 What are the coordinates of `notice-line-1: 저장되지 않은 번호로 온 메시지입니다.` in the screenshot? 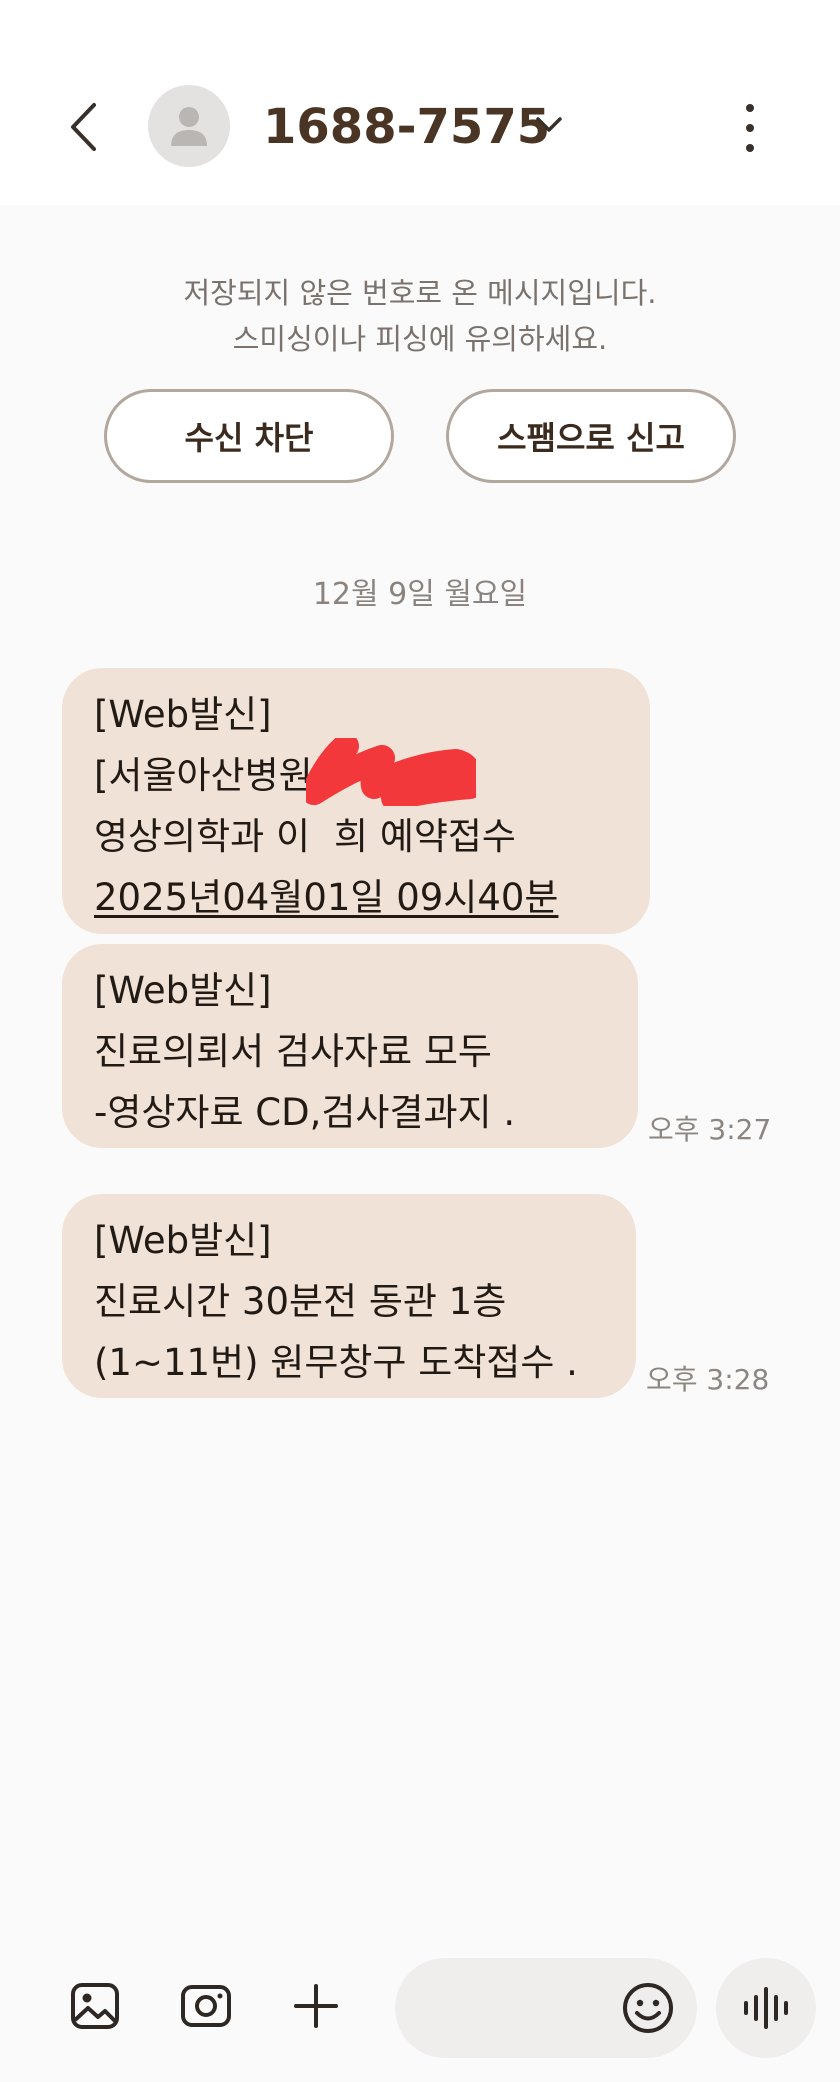 It's located at (420, 293).